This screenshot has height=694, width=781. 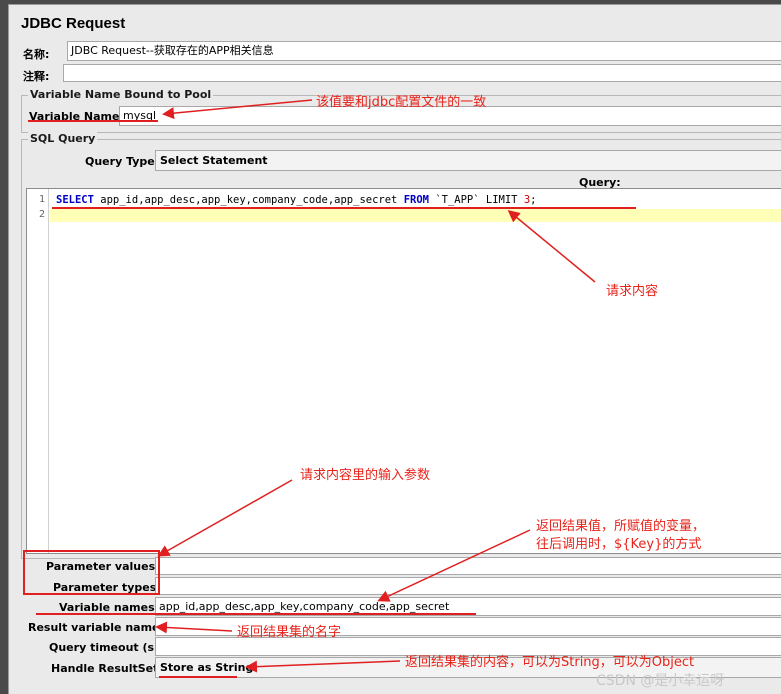 What do you see at coordinates (289, 632) in the screenshot?
I see `annotation-result: 返回结果集的名字` at bounding box center [289, 632].